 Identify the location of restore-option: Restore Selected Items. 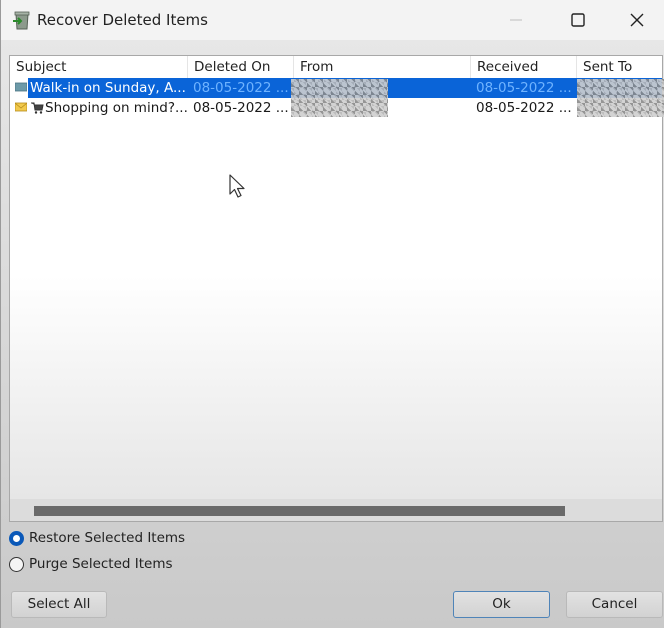
(97, 538).